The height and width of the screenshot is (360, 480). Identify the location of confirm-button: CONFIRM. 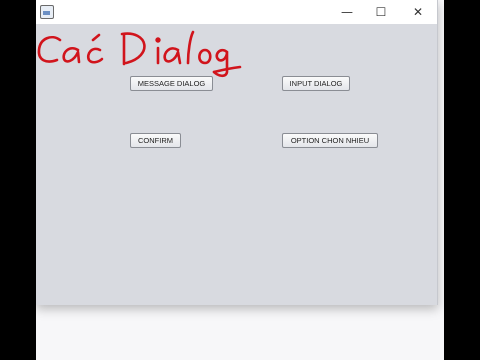
(155, 140).